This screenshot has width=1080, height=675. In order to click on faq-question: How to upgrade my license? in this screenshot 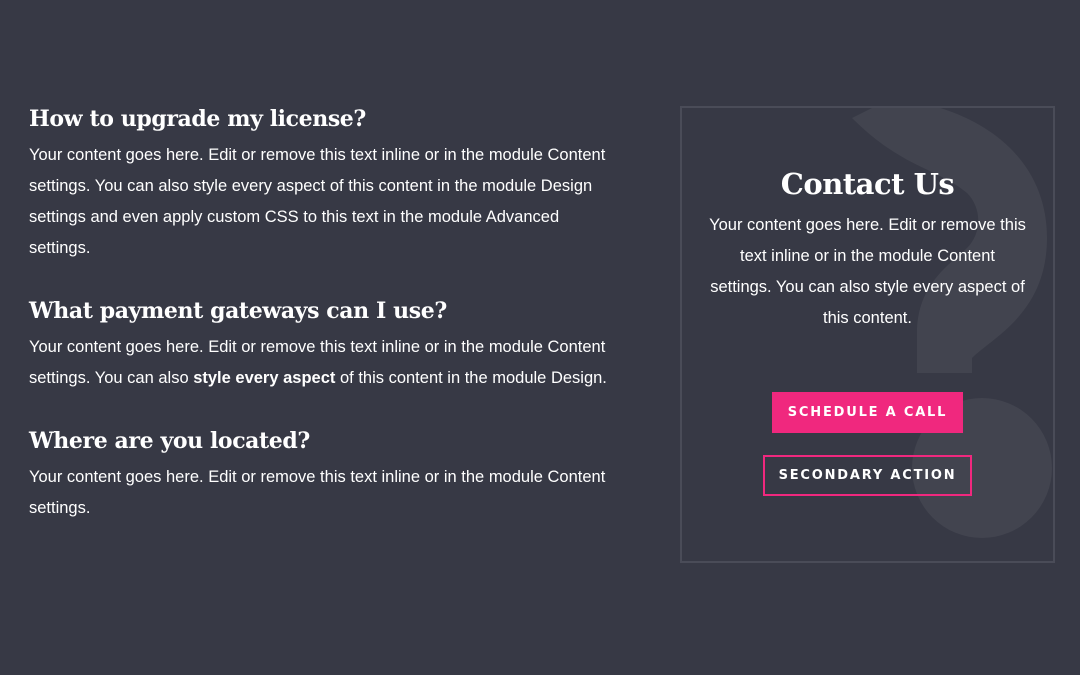, I will do `click(197, 119)`.